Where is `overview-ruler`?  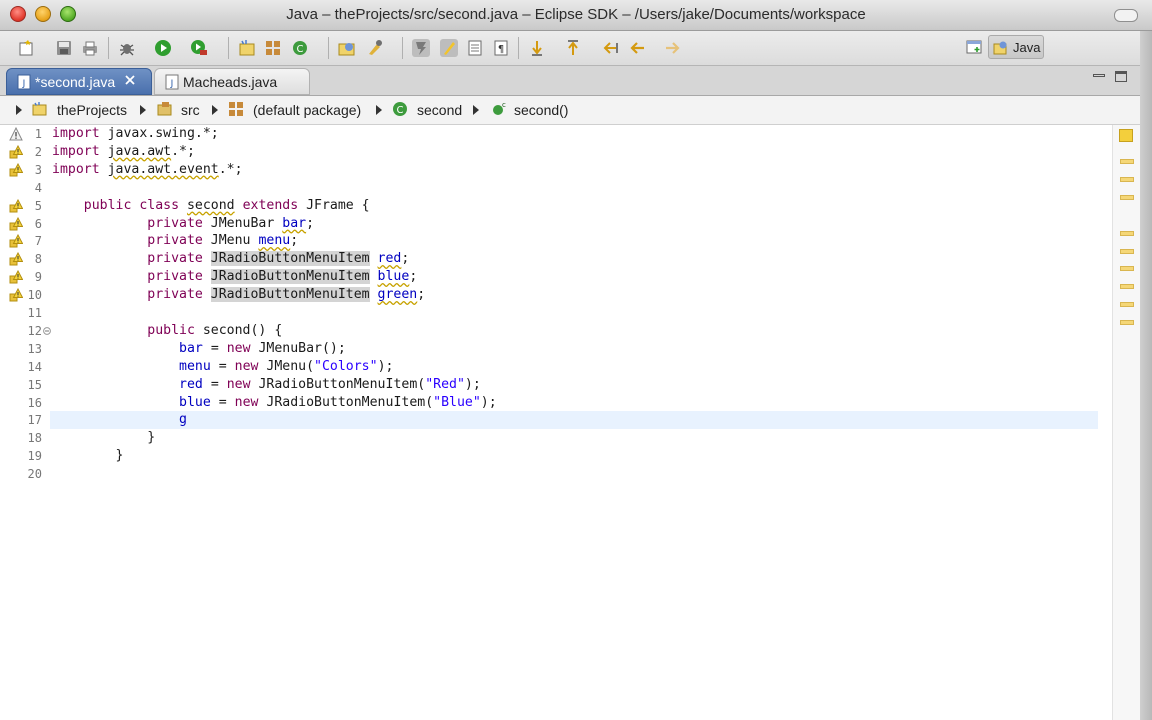
overview-ruler is located at coordinates (1126, 422).